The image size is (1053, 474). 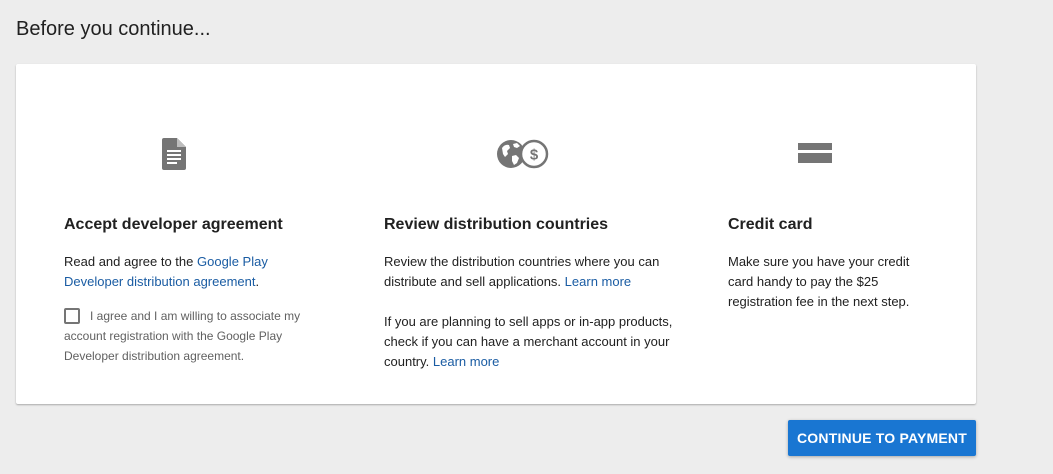 I want to click on countries-title: Review distribution countries, so click(x=496, y=224).